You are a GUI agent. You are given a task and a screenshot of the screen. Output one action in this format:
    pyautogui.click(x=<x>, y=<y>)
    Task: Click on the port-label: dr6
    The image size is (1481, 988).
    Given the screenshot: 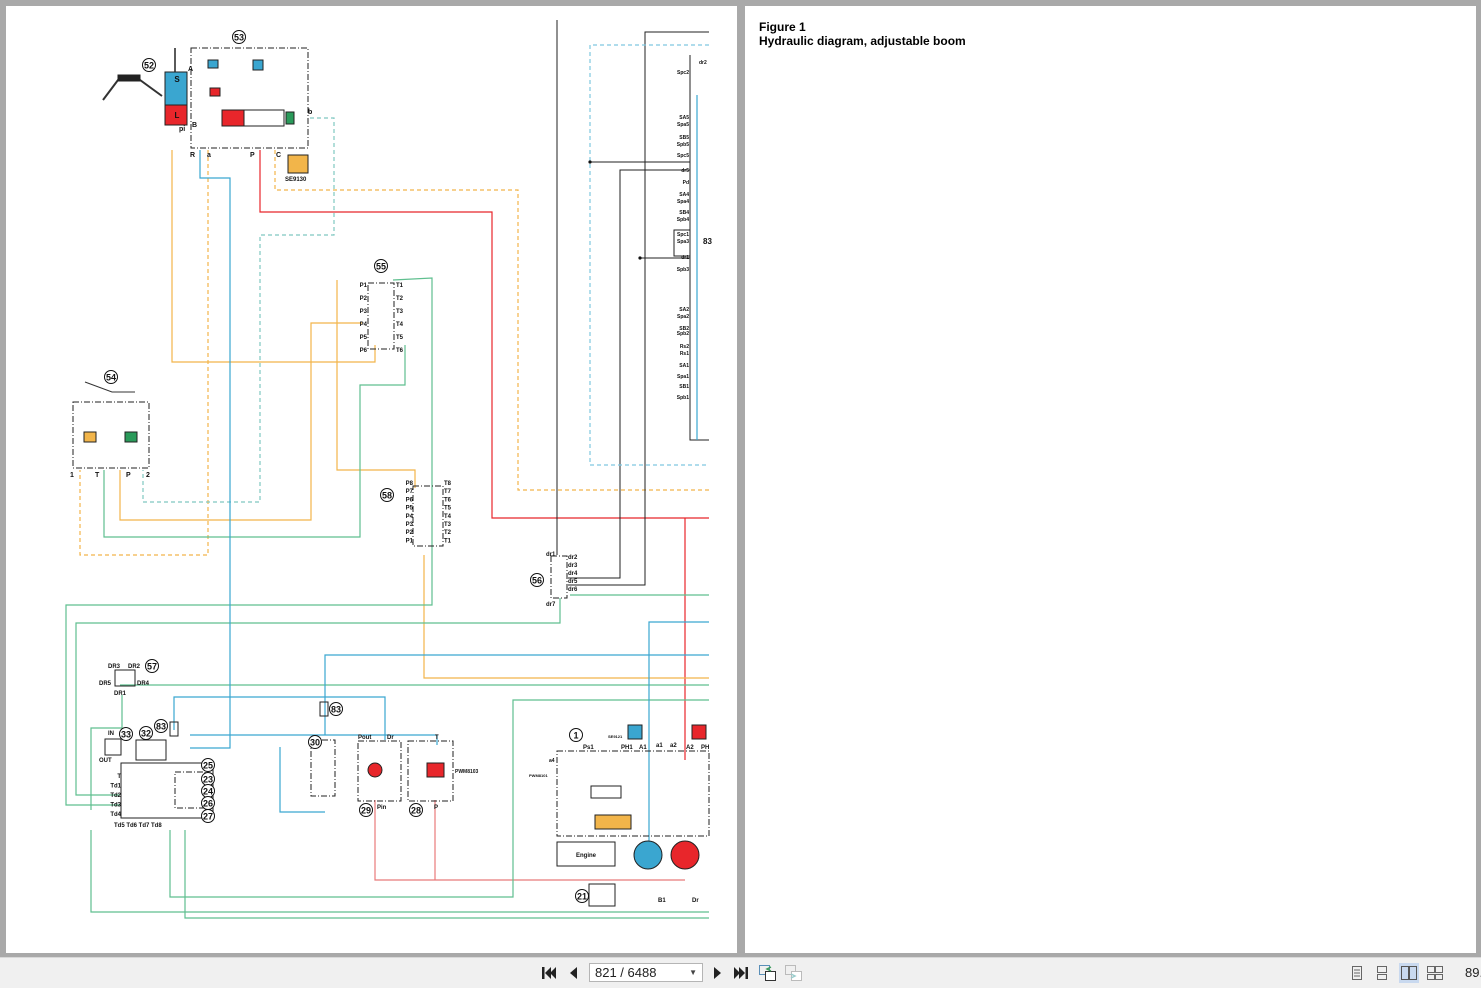 What is the action you would take?
    pyautogui.click(x=573, y=590)
    